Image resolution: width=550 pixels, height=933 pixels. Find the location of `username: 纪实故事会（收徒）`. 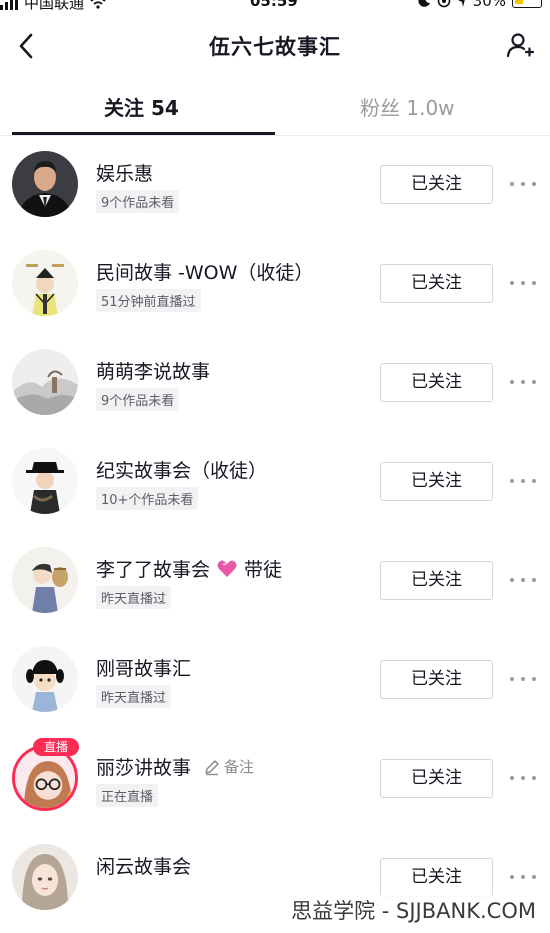

username: 纪实故事会（收徒） is located at coordinates (181, 469).